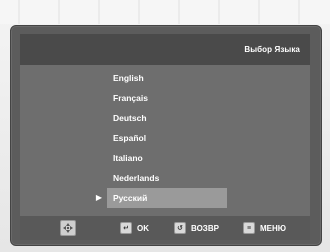  I want to click on back-label: ВОЗВР, so click(205, 228).